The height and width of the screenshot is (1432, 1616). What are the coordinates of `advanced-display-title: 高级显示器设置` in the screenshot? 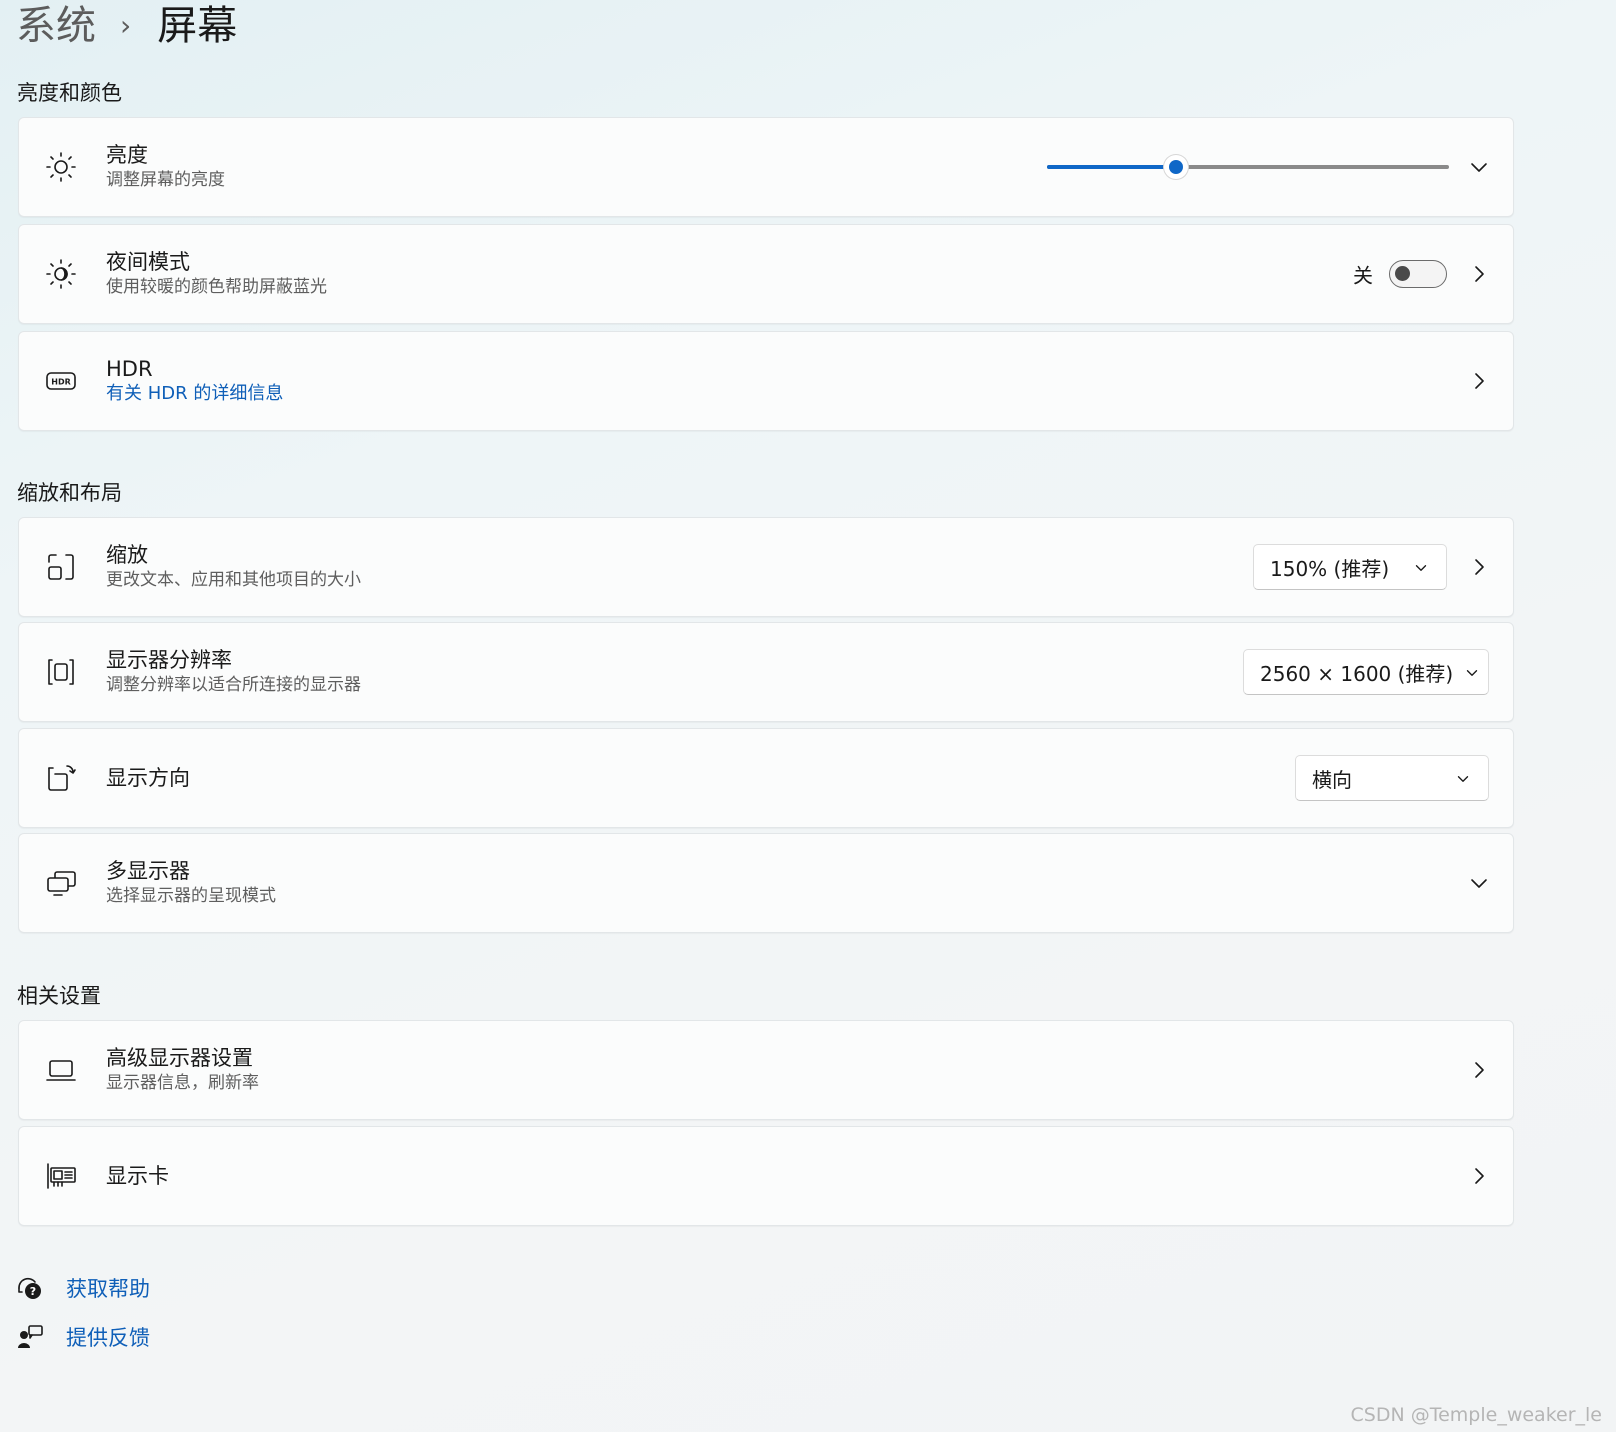 It's located at (179, 1058).